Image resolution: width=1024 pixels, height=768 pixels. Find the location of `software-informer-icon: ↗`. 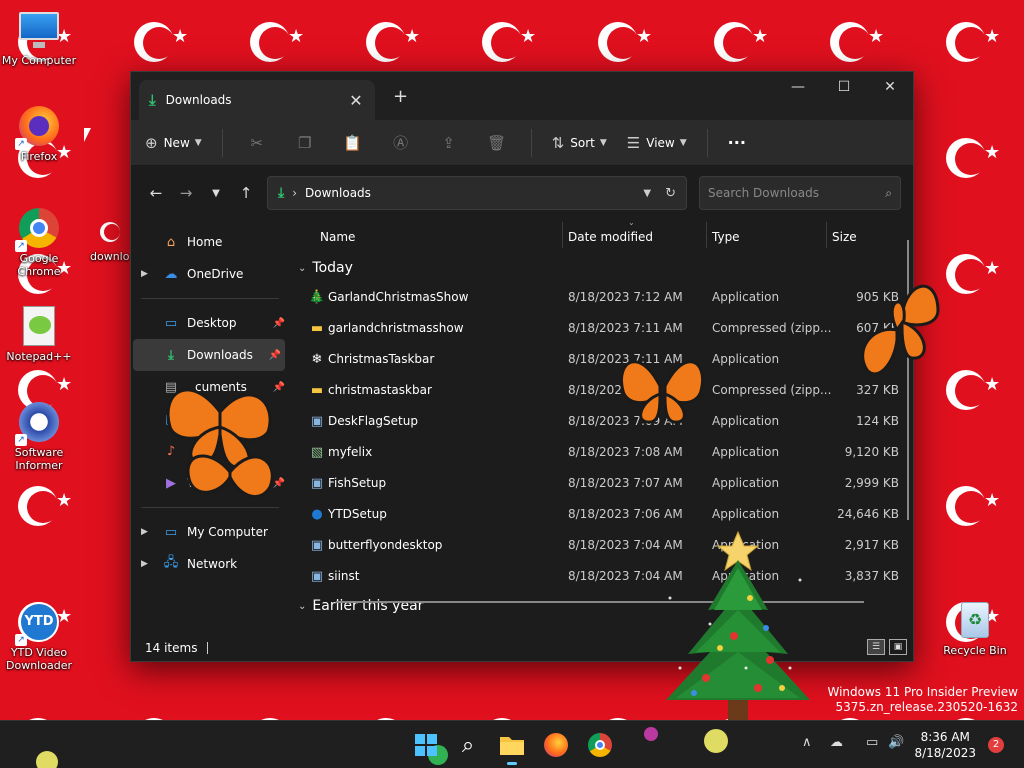

software-informer-icon: ↗ is located at coordinates (38, 423).